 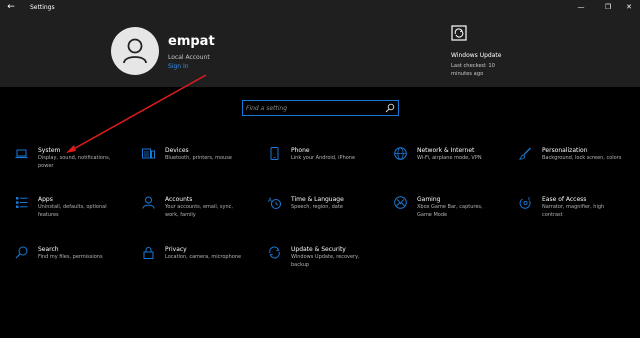 What do you see at coordinates (136, 113) in the screenshot?
I see `annotation-arrow-icon` at bounding box center [136, 113].